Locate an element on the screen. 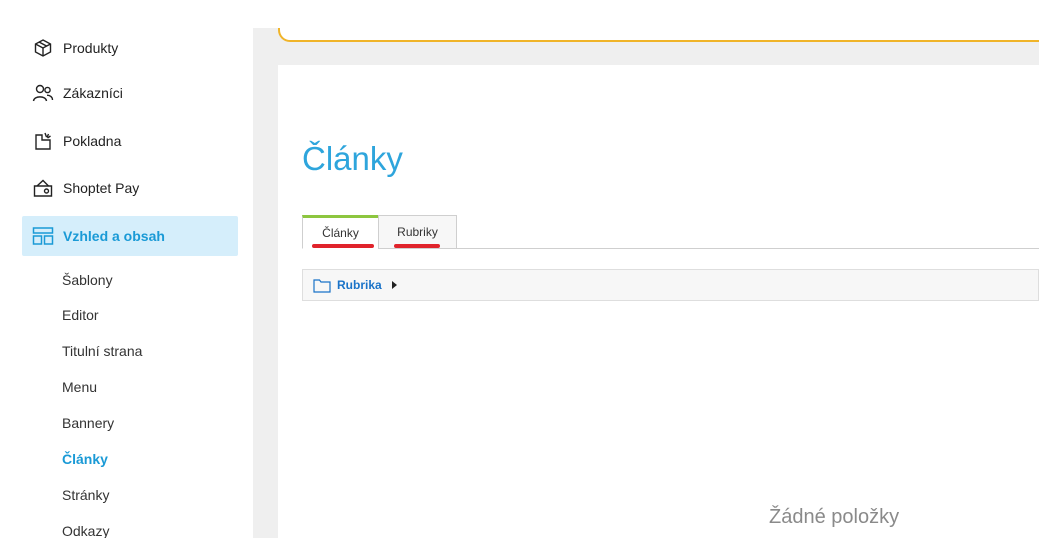  sidebar-subitem-editor: Editor is located at coordinates (80, 315).